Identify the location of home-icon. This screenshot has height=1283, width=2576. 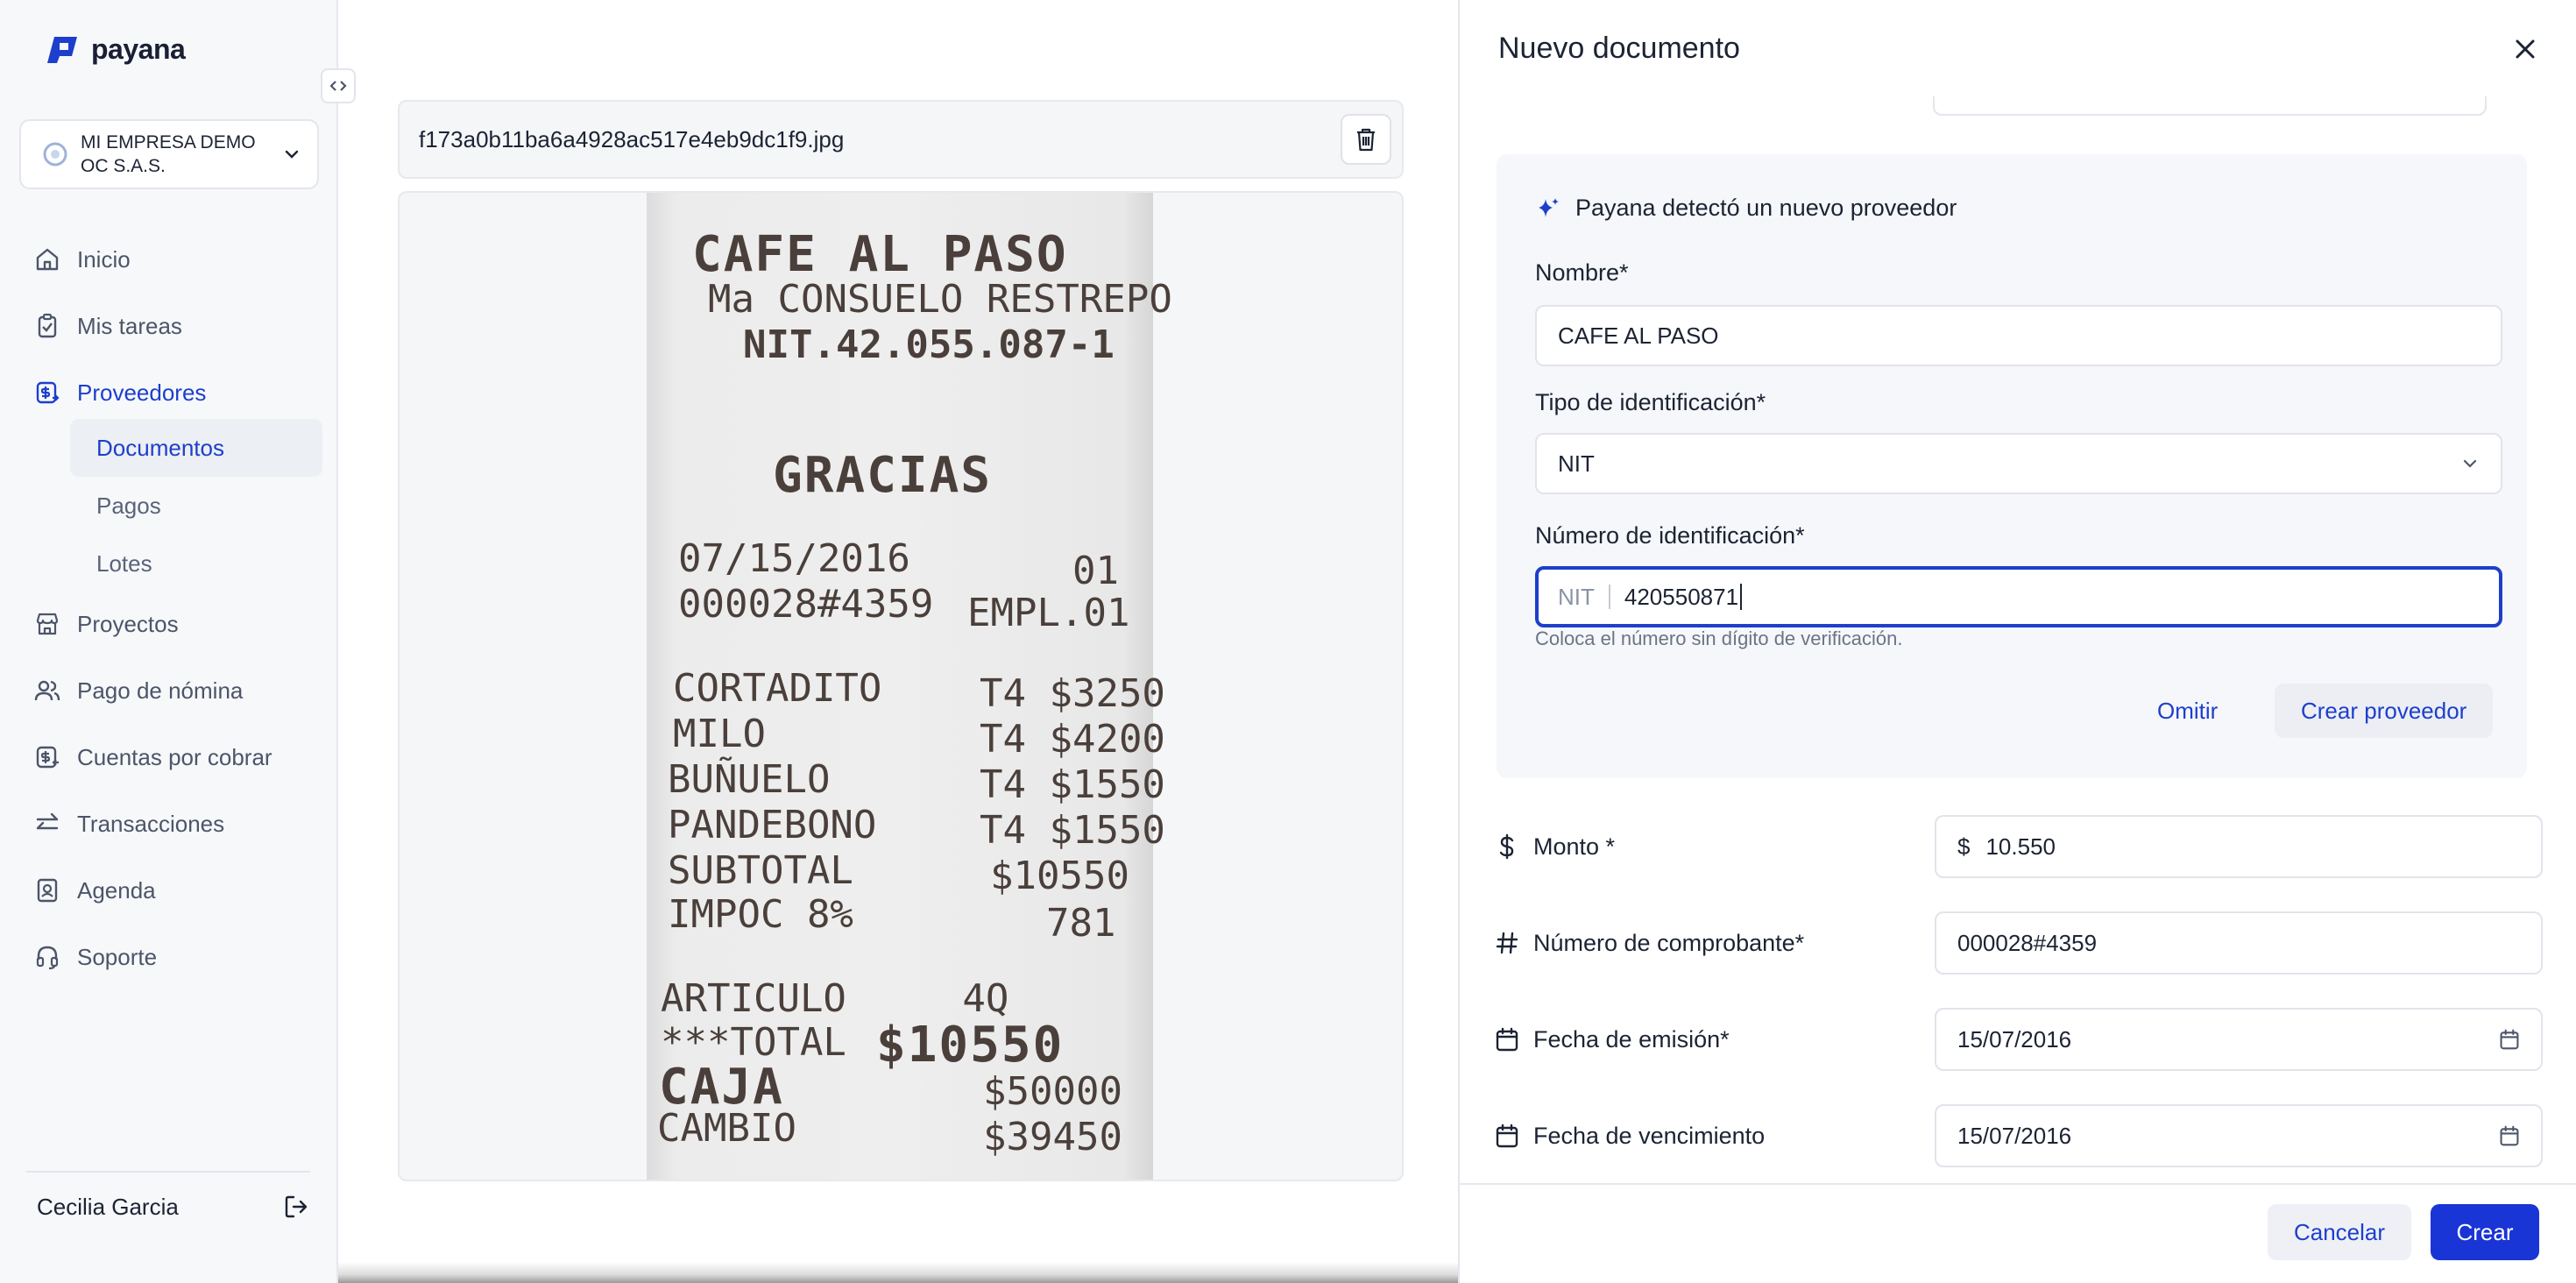
(47, 259).